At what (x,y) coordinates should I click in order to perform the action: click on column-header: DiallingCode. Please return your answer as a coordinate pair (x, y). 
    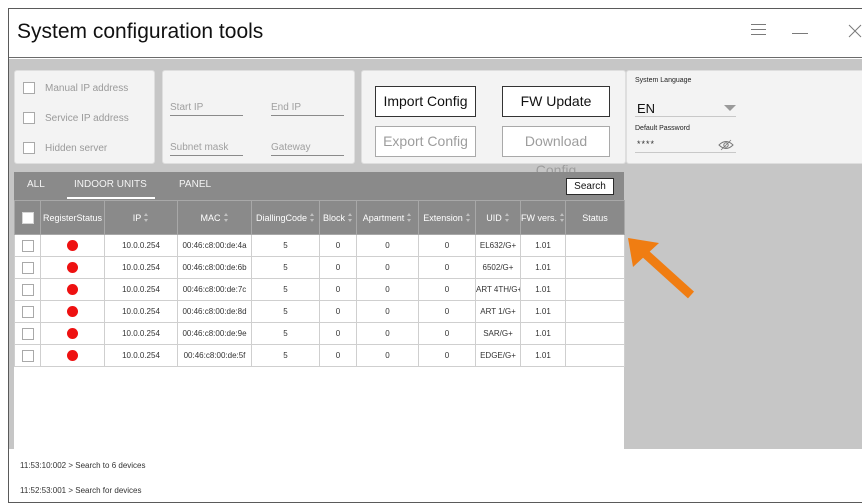
    Looking at the image, I should click on (285, 217).